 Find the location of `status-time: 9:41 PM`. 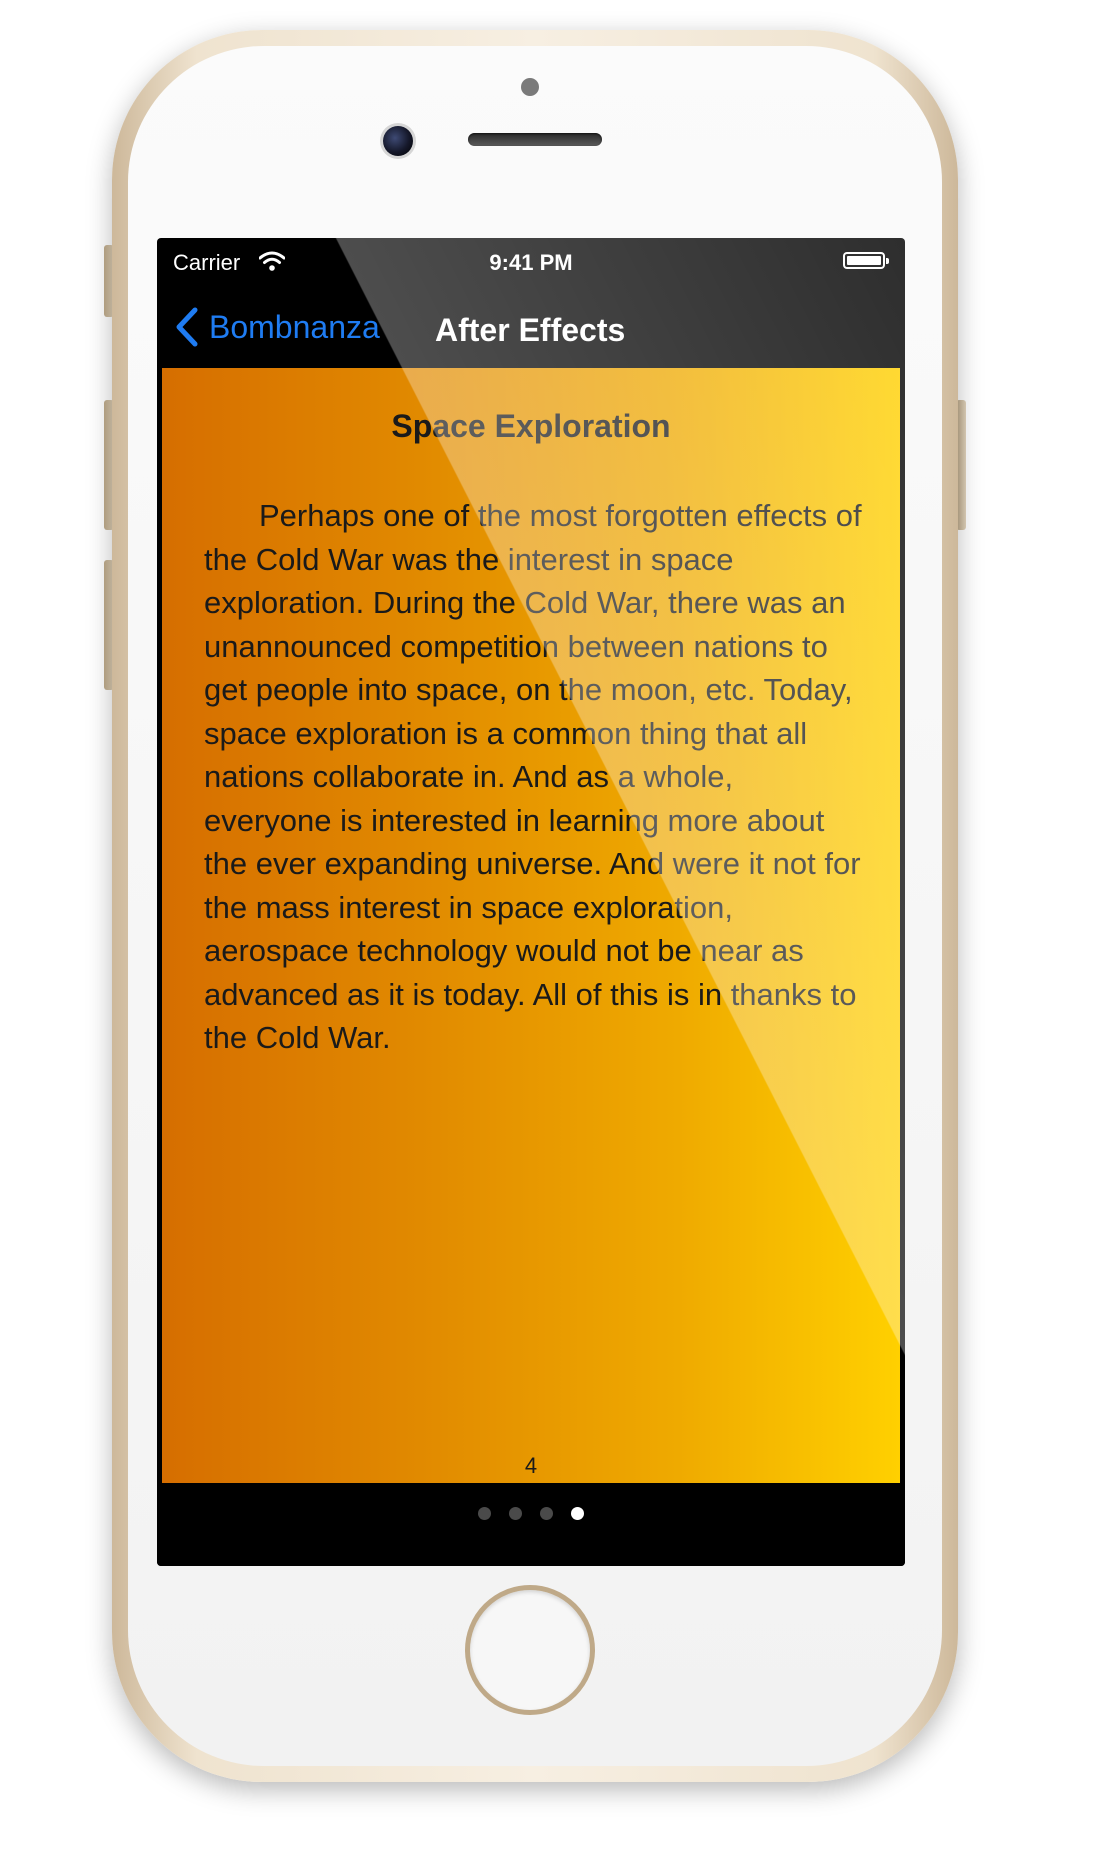

status-time: 9:41 PM is located at coordinates (531, 262).